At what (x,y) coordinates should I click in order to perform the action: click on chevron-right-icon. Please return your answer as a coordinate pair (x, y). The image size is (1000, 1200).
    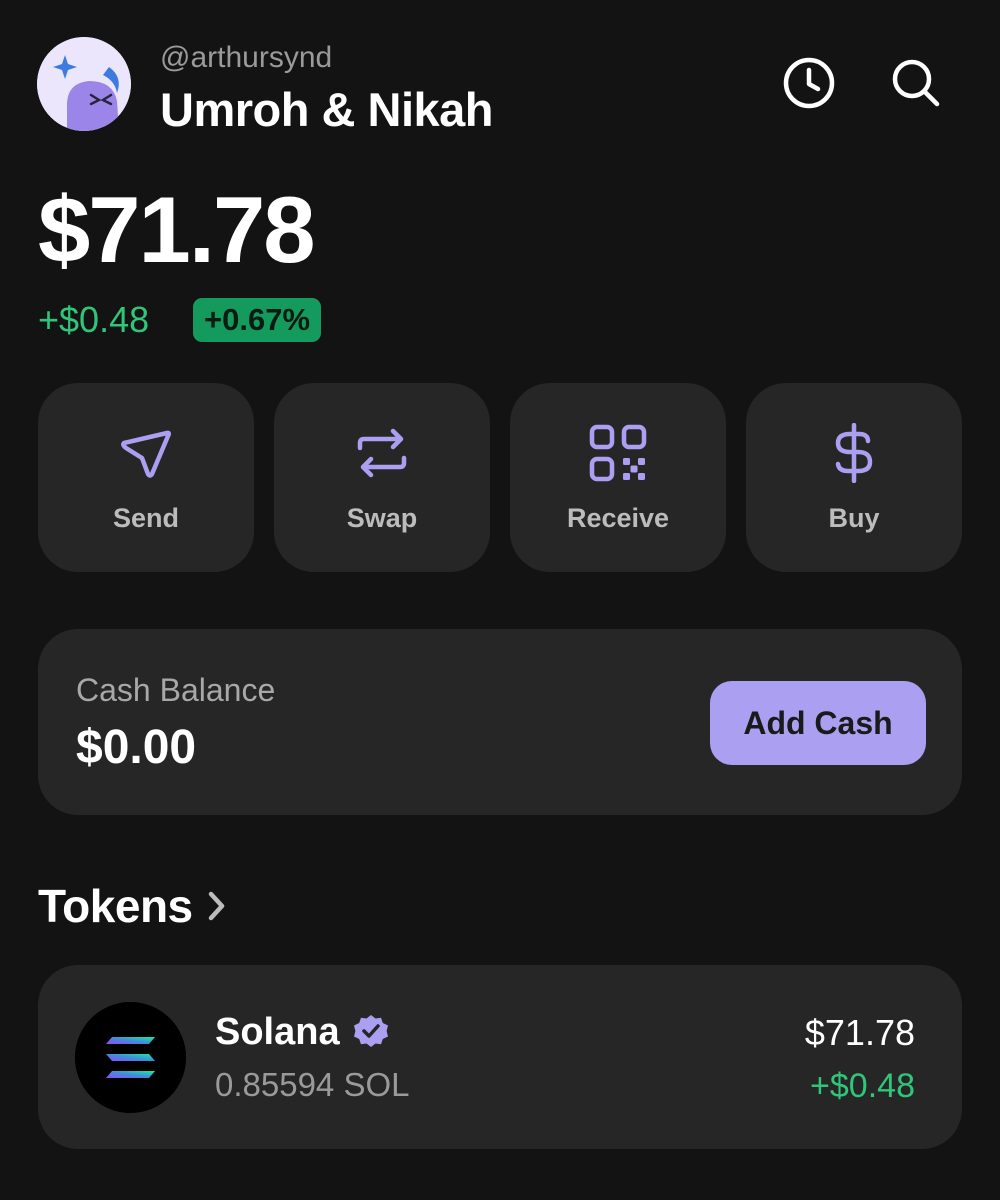
    Looking at the image, I should click on (217, 906).